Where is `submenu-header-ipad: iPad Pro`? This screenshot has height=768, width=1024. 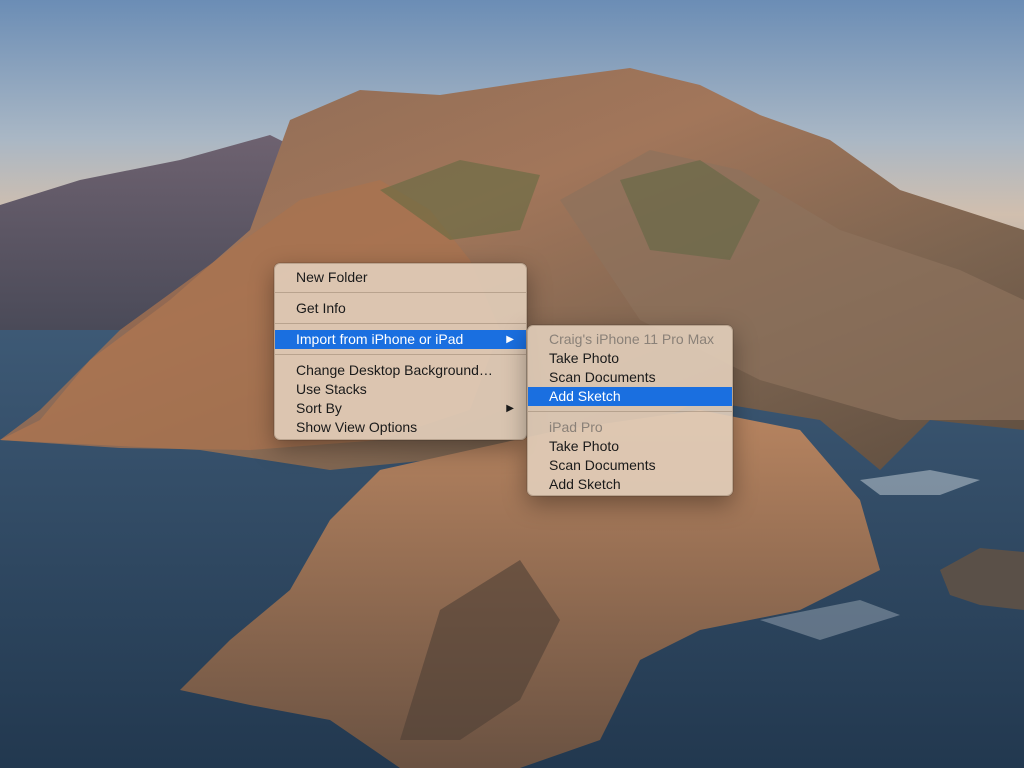 submenu-header-ipad: iPad Pro is located at coordinates (630, 427).